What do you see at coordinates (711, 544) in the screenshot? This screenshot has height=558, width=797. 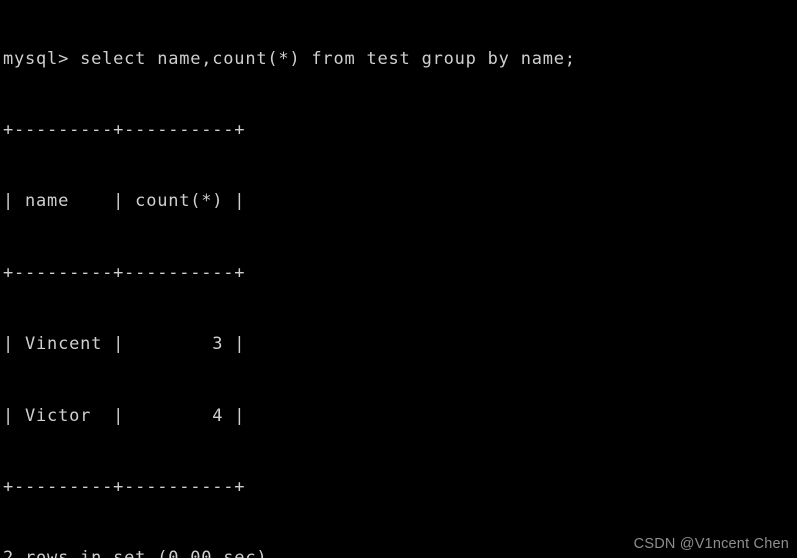 I see `watermark: CSDN @V1ncent Chen` at bounding box center [711, 544].